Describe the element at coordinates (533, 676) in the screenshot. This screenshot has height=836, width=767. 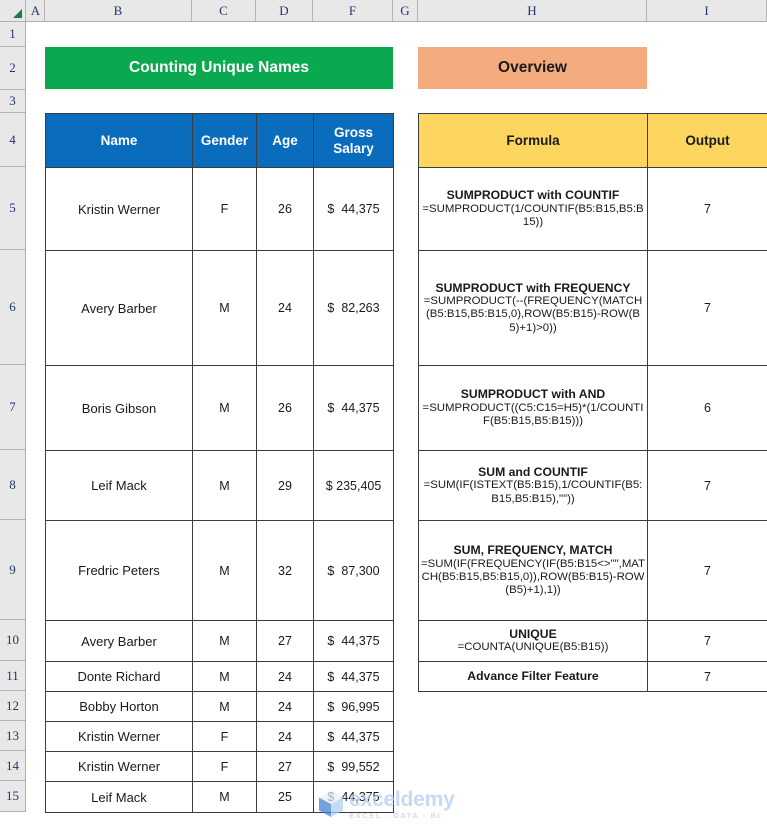
I see `cell-formula: Advance Filter Feature` at that location.